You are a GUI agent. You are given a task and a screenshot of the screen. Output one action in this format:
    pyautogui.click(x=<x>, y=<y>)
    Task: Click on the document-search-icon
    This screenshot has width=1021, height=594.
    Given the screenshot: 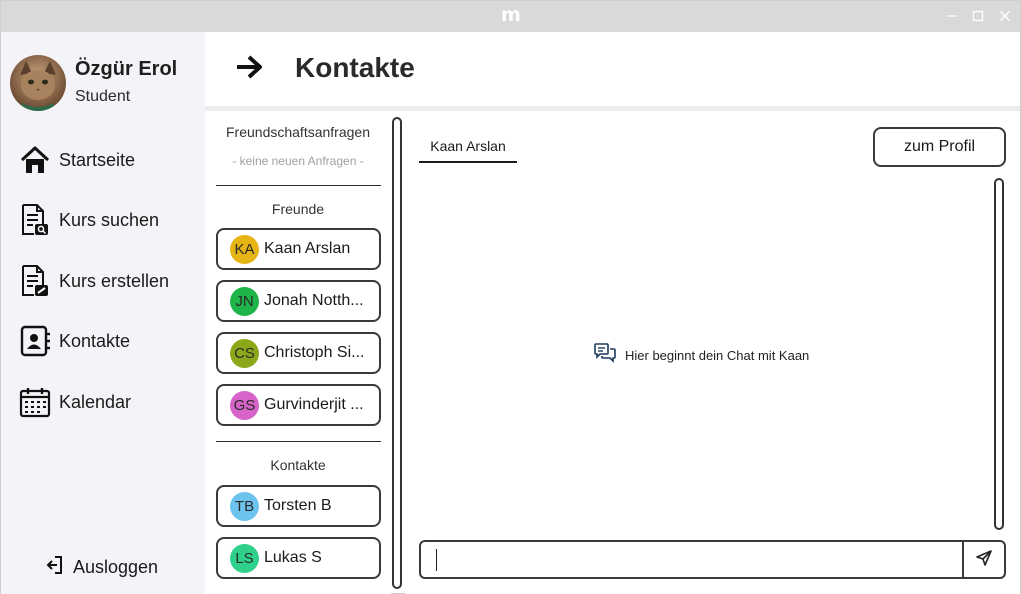 What is the action you would take?
    pyautogui.click(x=35, y=220)
    